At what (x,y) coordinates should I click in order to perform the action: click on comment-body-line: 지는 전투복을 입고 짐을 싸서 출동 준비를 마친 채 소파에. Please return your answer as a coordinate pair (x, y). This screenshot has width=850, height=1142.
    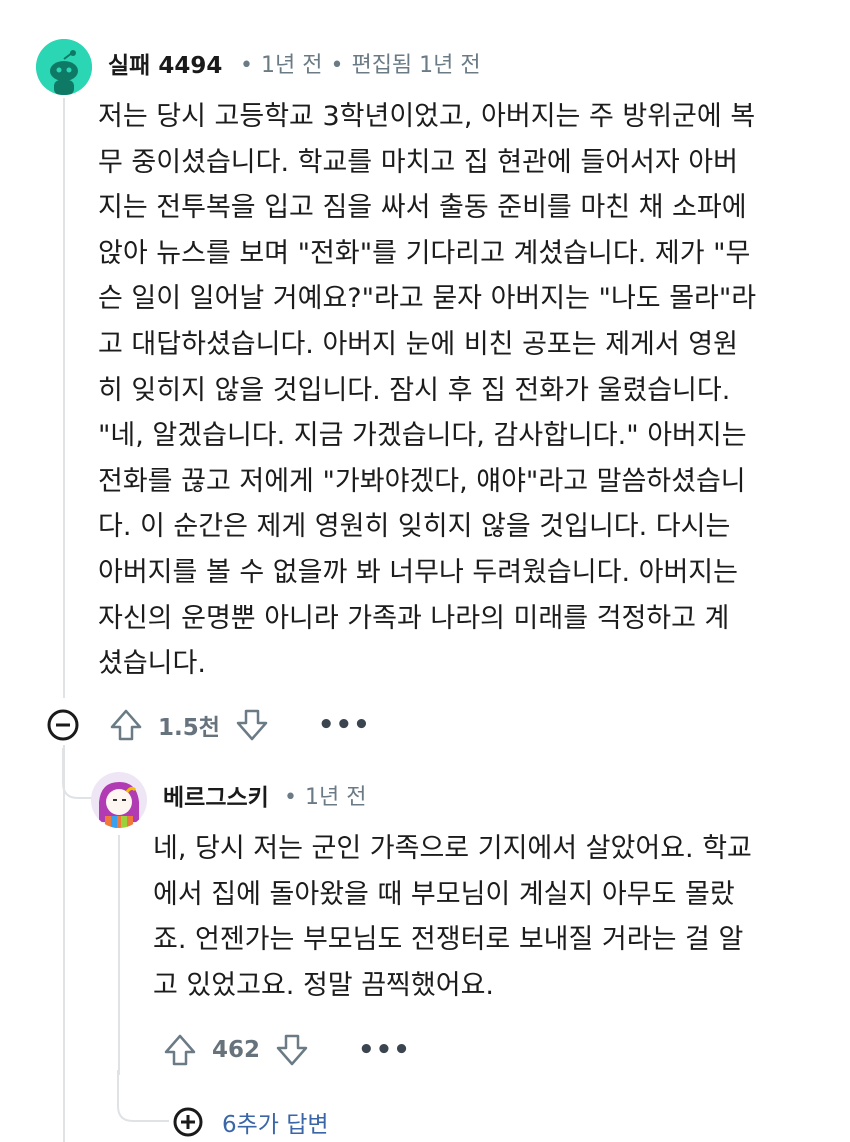
    Looking at the image, I should click on (422, 208).